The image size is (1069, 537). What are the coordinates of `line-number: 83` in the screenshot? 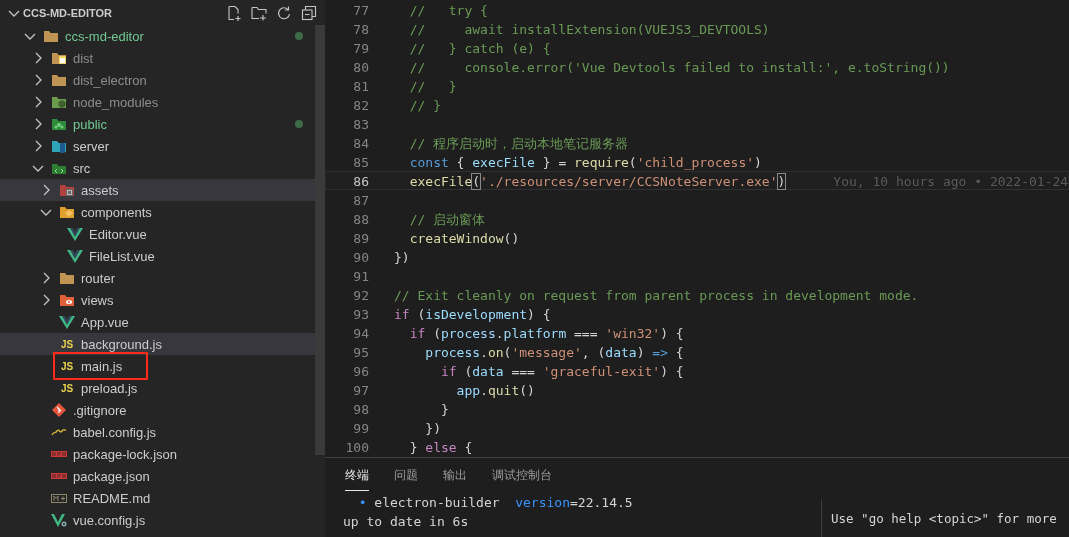 It's located at (360, 124).